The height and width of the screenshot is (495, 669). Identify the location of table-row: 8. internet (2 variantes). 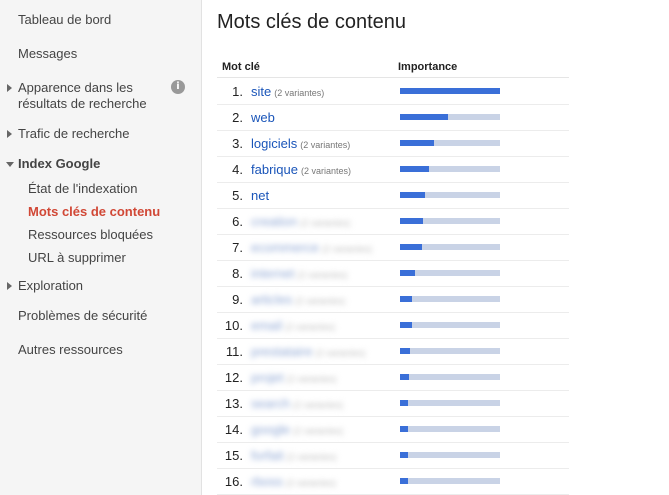
(393, 274).